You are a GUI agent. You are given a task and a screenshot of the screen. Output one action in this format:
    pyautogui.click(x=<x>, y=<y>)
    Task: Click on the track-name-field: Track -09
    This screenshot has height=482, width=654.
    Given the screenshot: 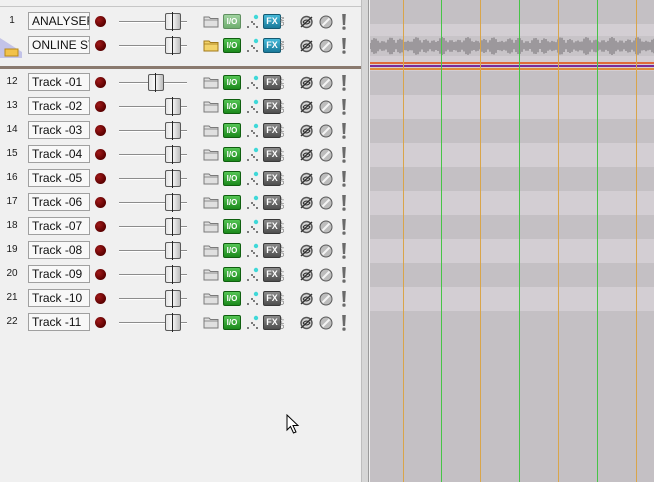 What is the action you would take?
    pyautogui.click(x=59, y=274)
    